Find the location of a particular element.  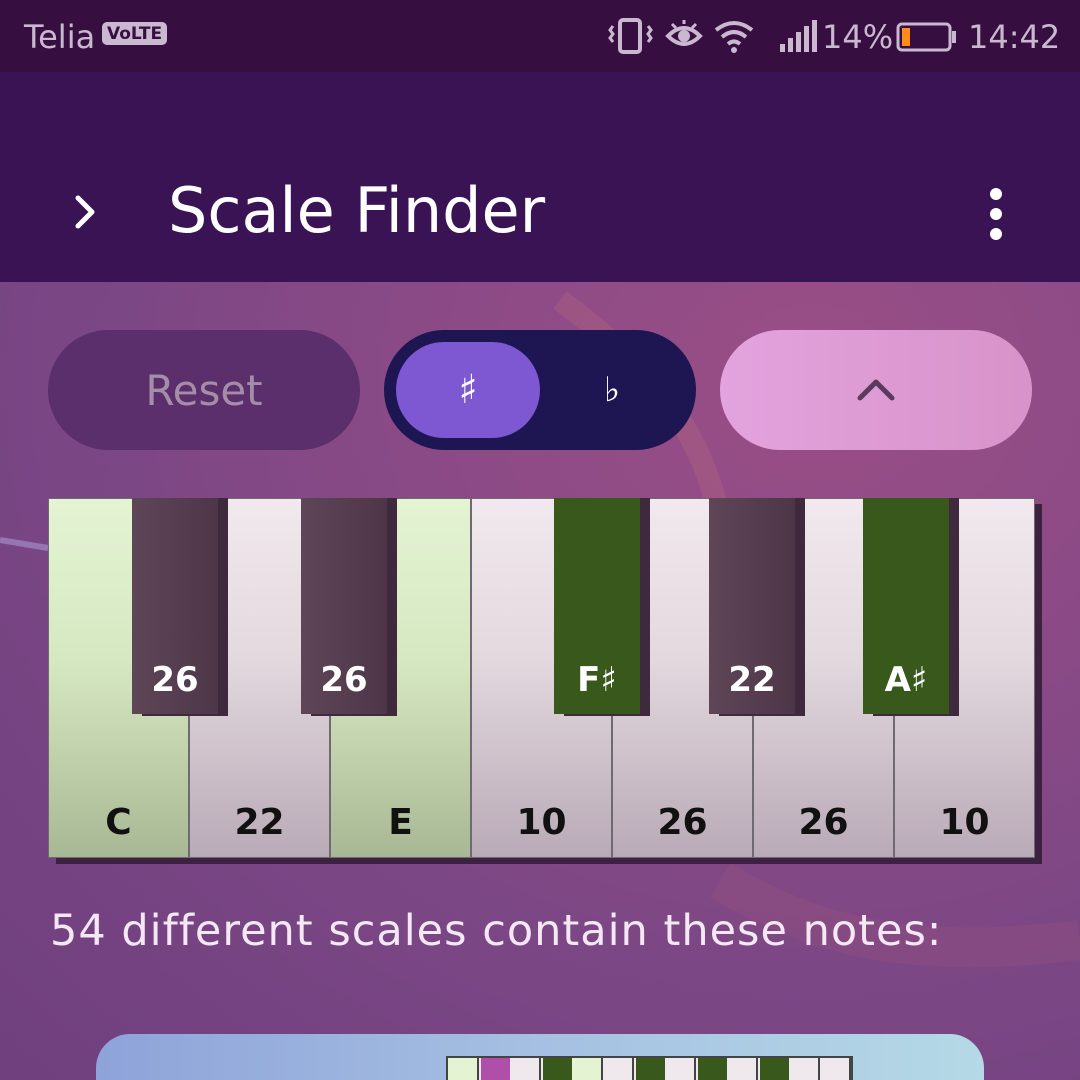

flat-icon: ♭ is located at coordinates (612, 390).